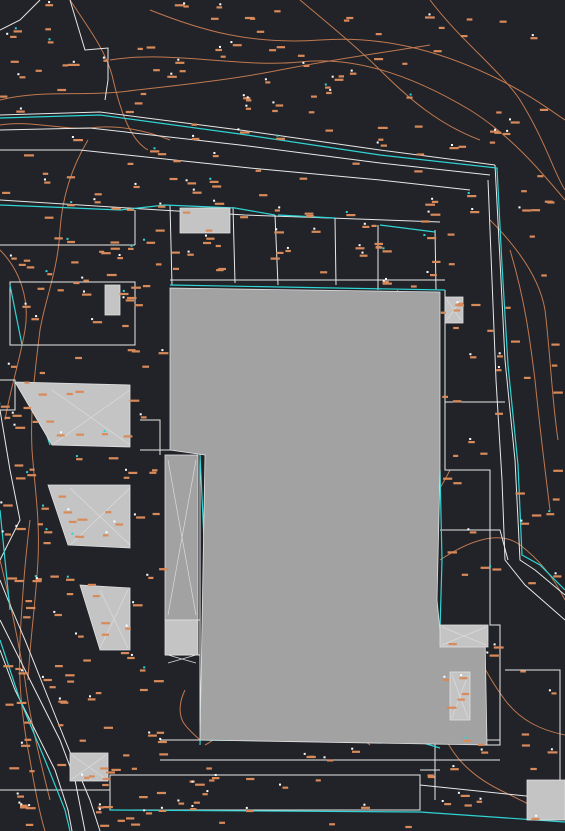 The height and width of the screenshot is (831, 565). What do you see at coordinates (181, 637) in the screenshot?
I see `storage-block` at bounding box center [181, 637].